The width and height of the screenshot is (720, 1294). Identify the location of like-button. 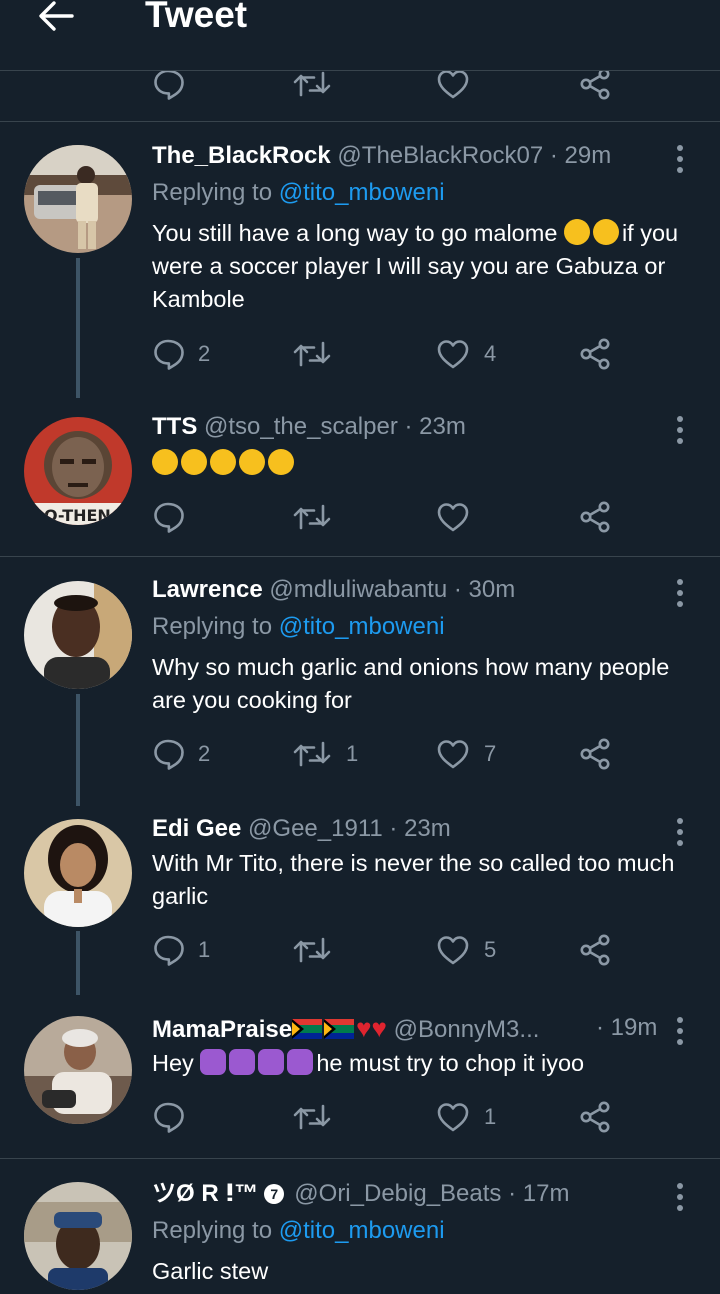
(453, 517).